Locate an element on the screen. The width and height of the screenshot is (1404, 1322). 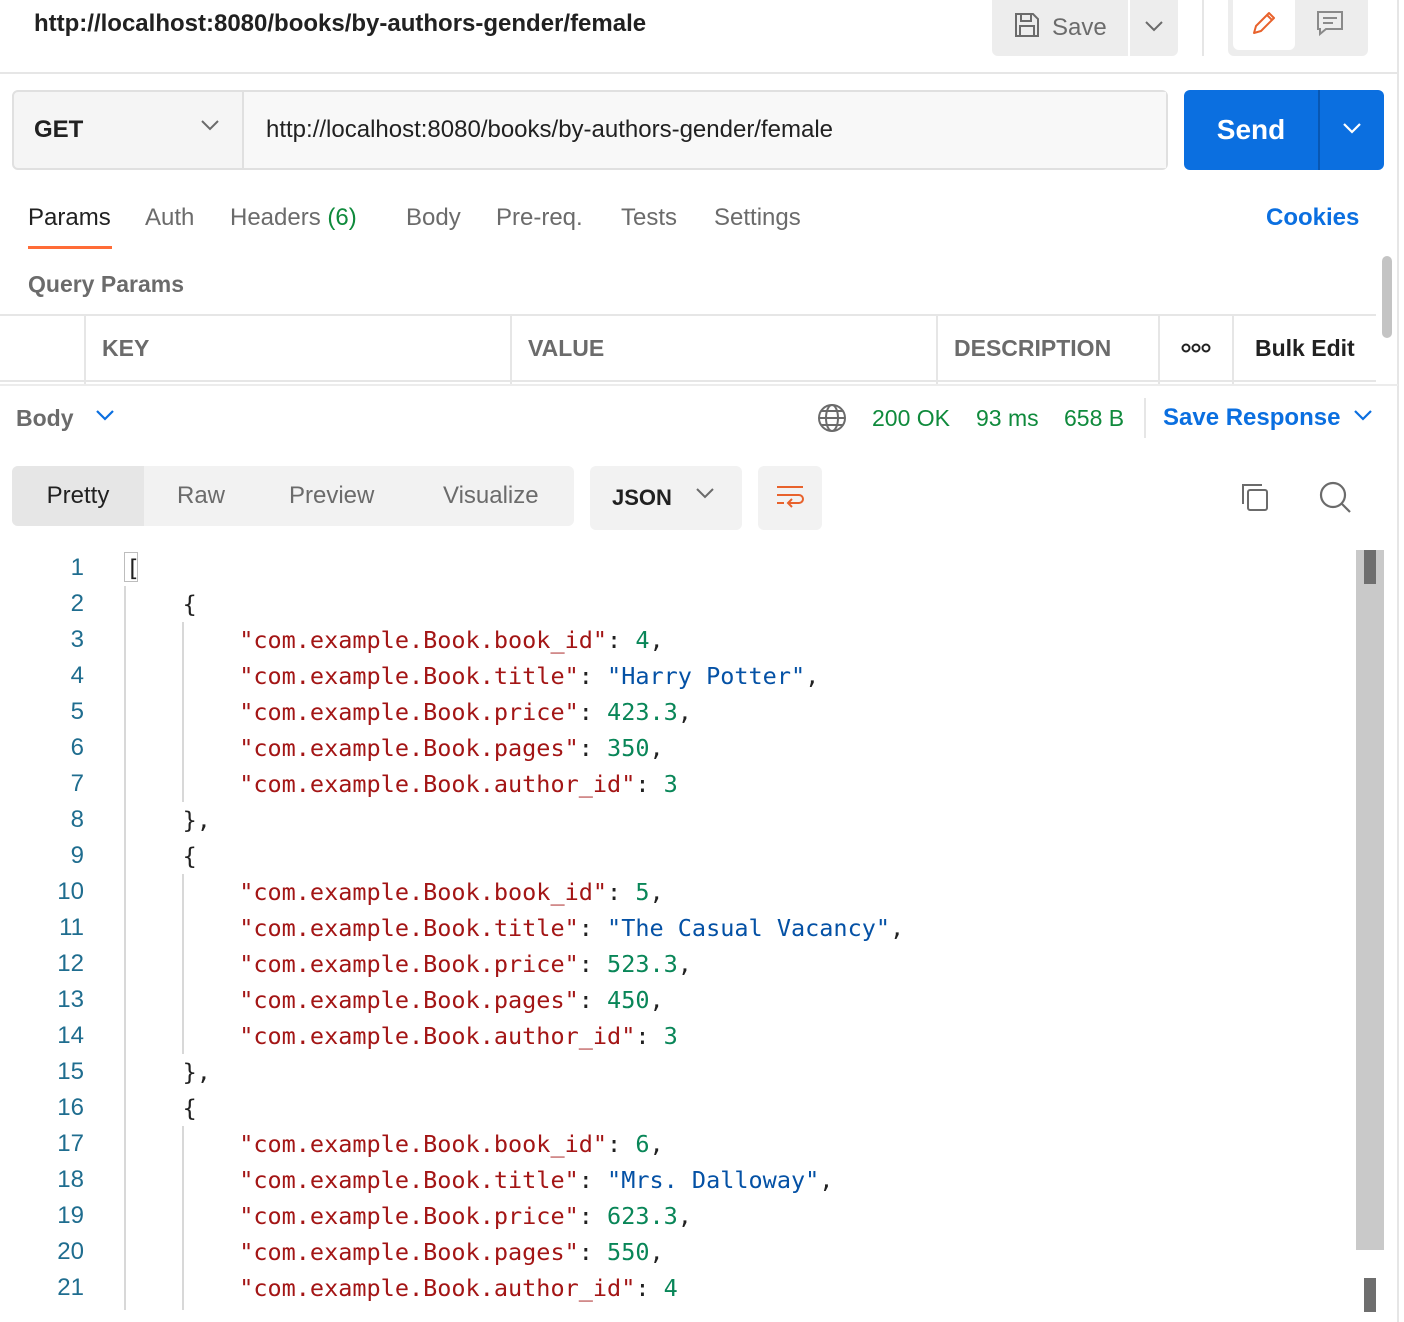
cookies-link: Cookies is located at coordinates (1312, 218).